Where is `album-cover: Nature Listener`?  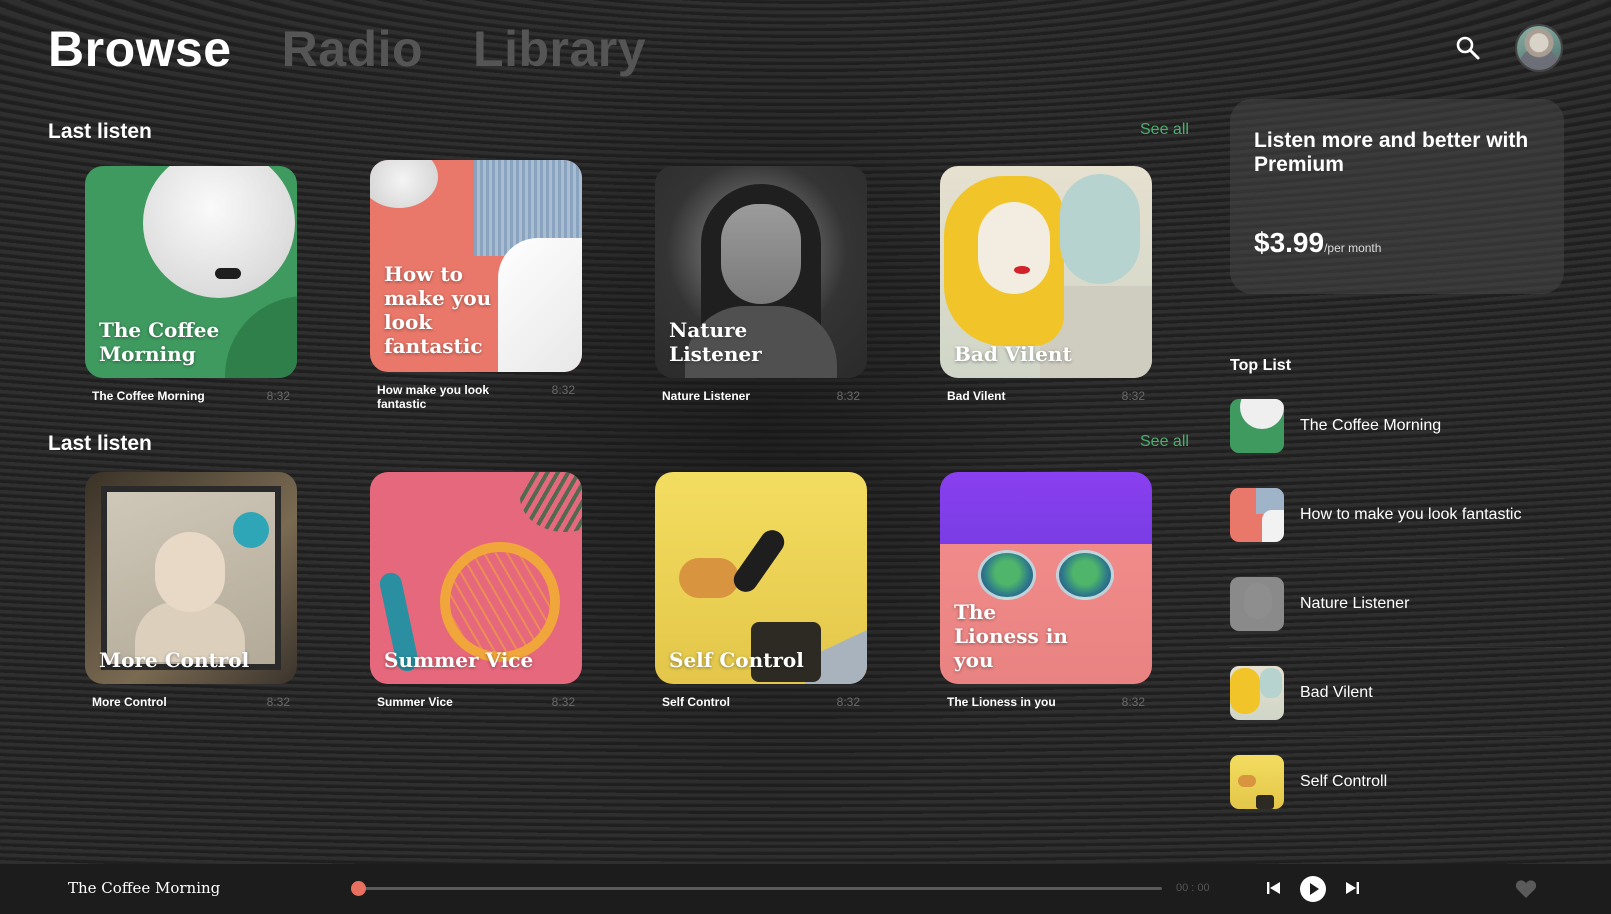 album-cover: Nature Listener is located at coordinates (761, 272).